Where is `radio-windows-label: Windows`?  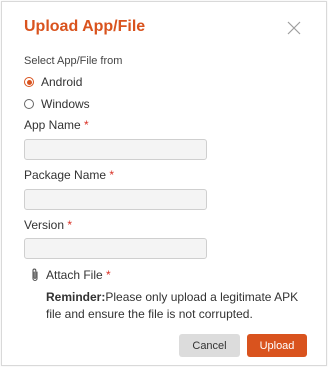
radio-windows-label: Windows is located at coordinates (65, 104).